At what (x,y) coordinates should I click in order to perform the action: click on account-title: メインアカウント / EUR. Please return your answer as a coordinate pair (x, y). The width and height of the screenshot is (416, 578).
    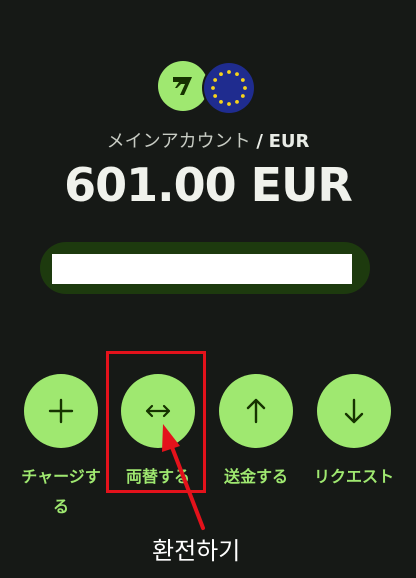
    Looking at the image, I should click on (208, 140).